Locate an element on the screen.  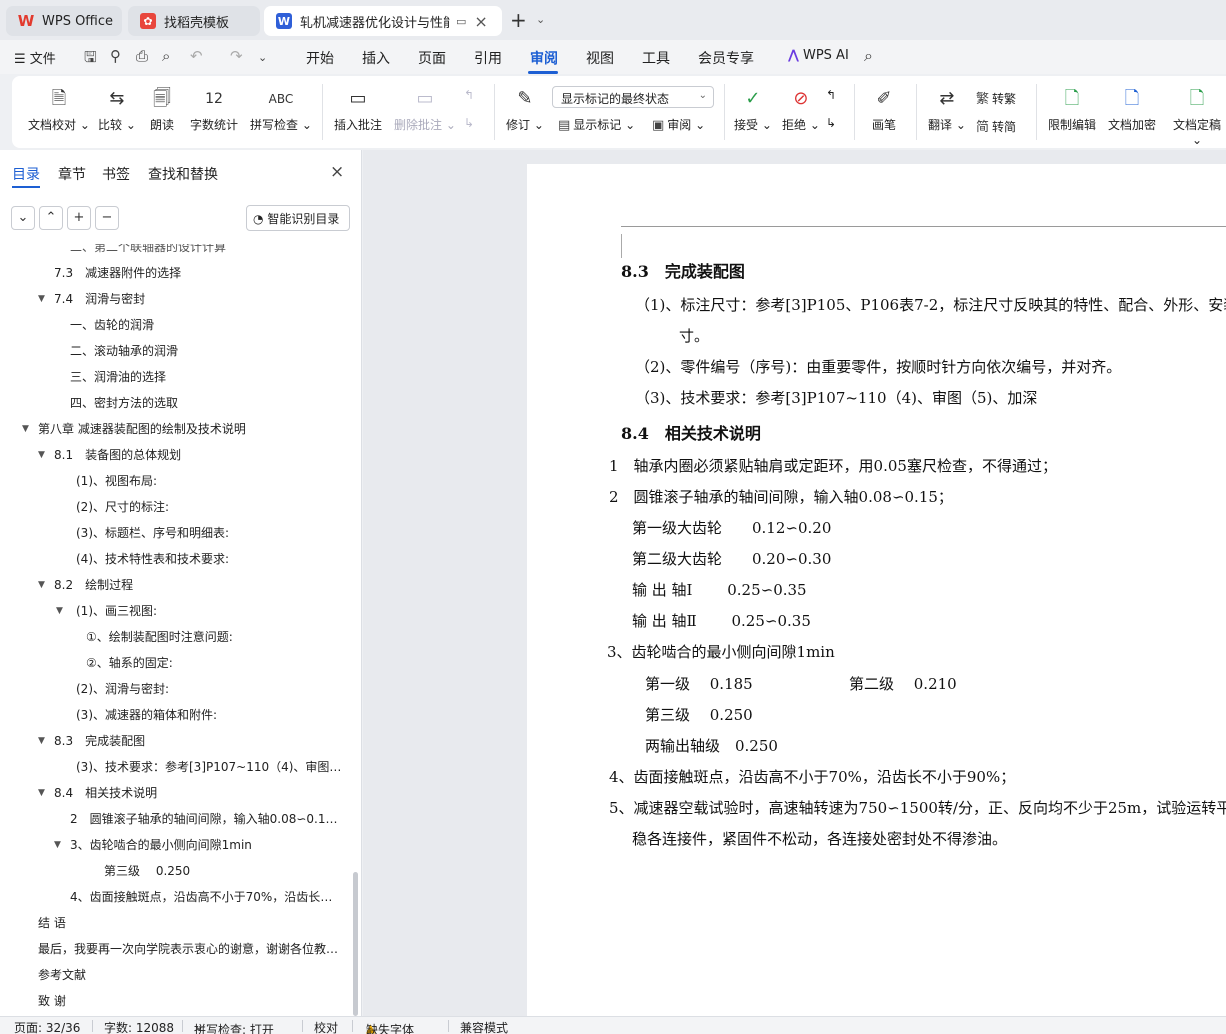
prev-change-icon: ↰ is located at coordinates (831, 95).